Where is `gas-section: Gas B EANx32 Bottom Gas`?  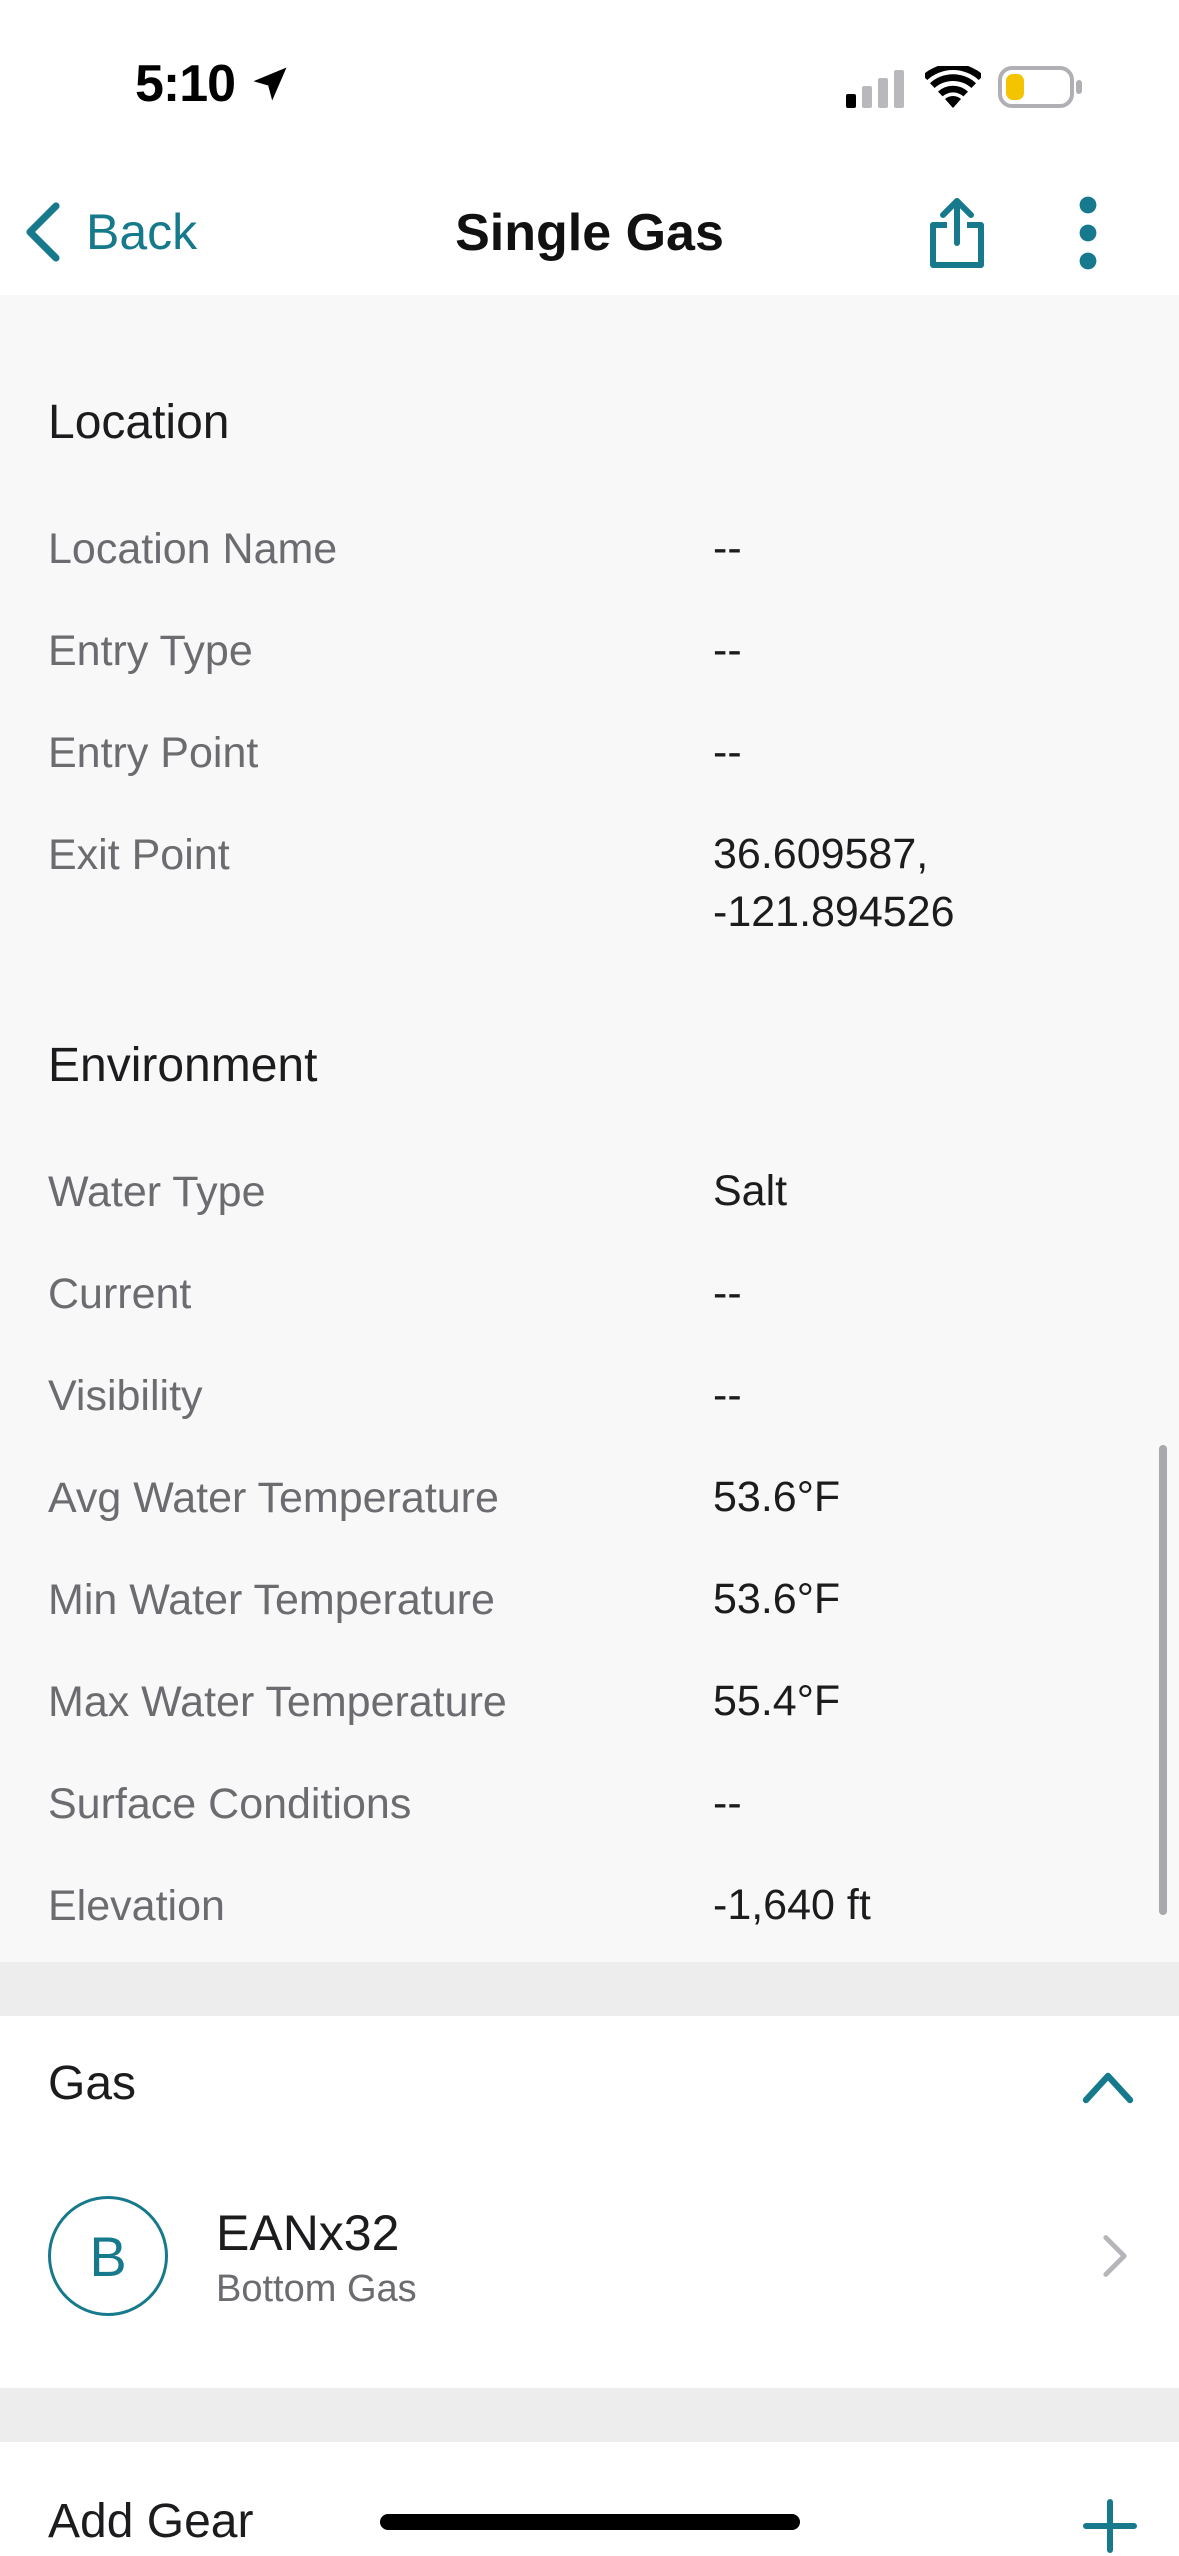 gas-section: Gas B EANx32 Bottom Gas is located at coordinates (589, 2202).